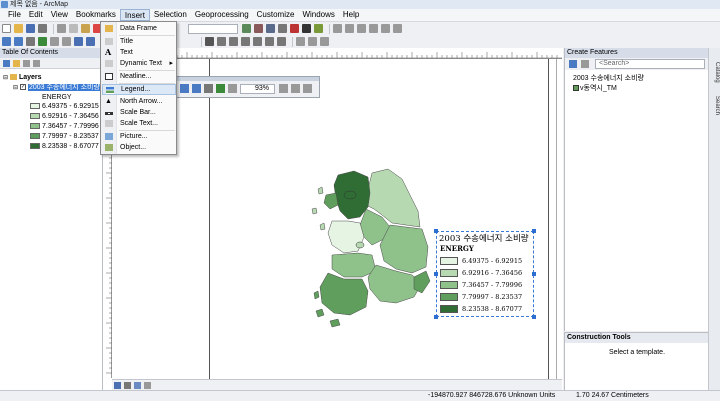  What do you see at coordinates (35, 146) in the screenshot?
I see `class-swatch` at bounding box center [35, 146].